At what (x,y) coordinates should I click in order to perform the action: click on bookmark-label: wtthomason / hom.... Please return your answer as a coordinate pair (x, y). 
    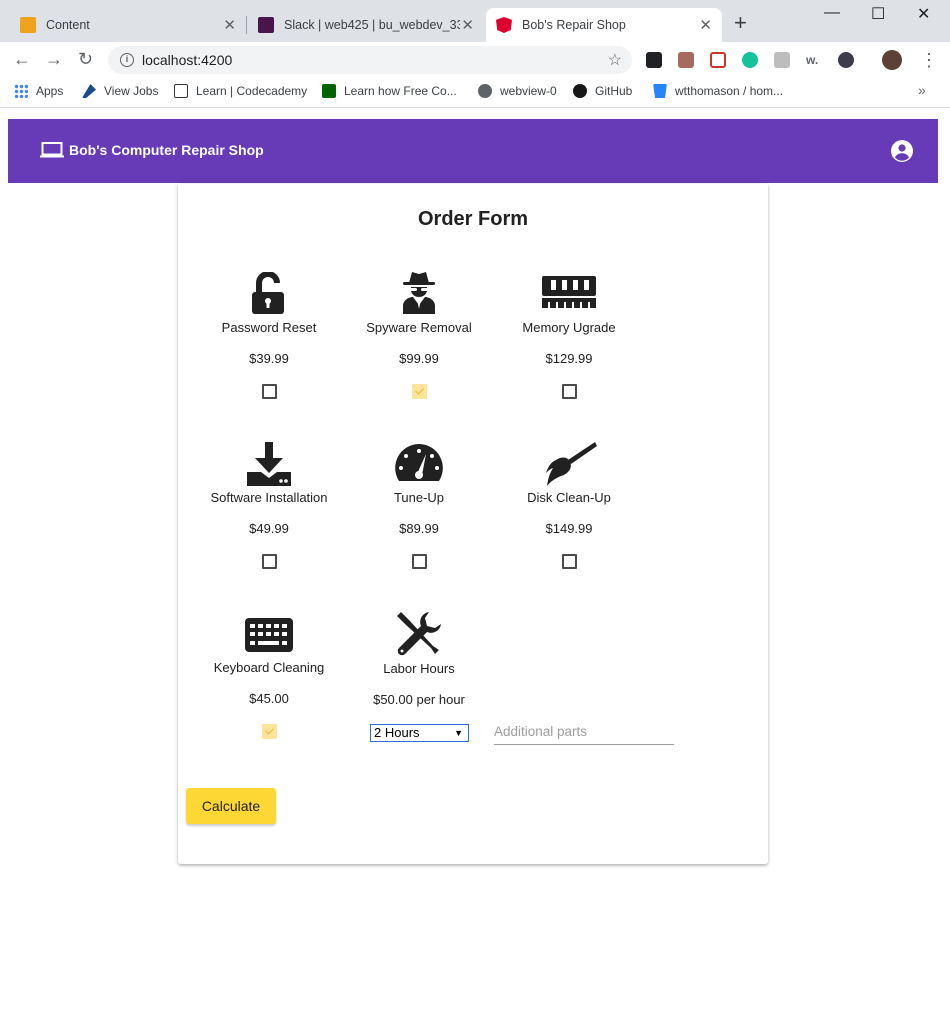
    Looking at the image, I should click on (729, 91).